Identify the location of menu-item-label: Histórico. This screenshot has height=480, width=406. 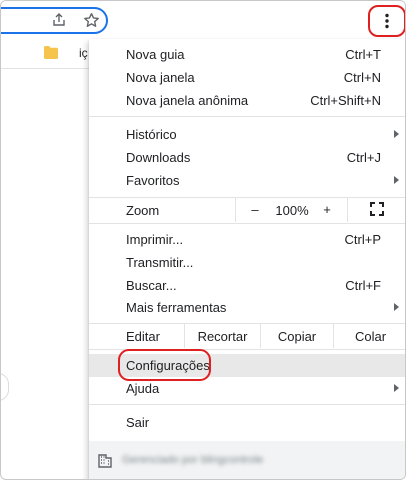
(151, 134).